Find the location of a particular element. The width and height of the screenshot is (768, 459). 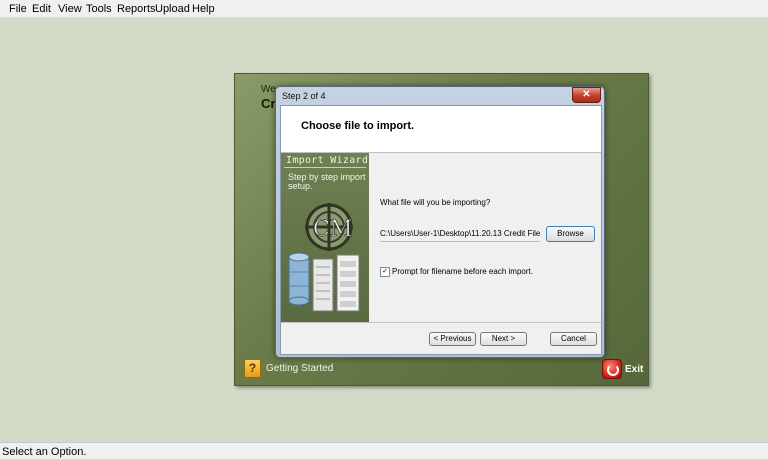

status-text: Select an Option. is located at coordinates (44, 452).